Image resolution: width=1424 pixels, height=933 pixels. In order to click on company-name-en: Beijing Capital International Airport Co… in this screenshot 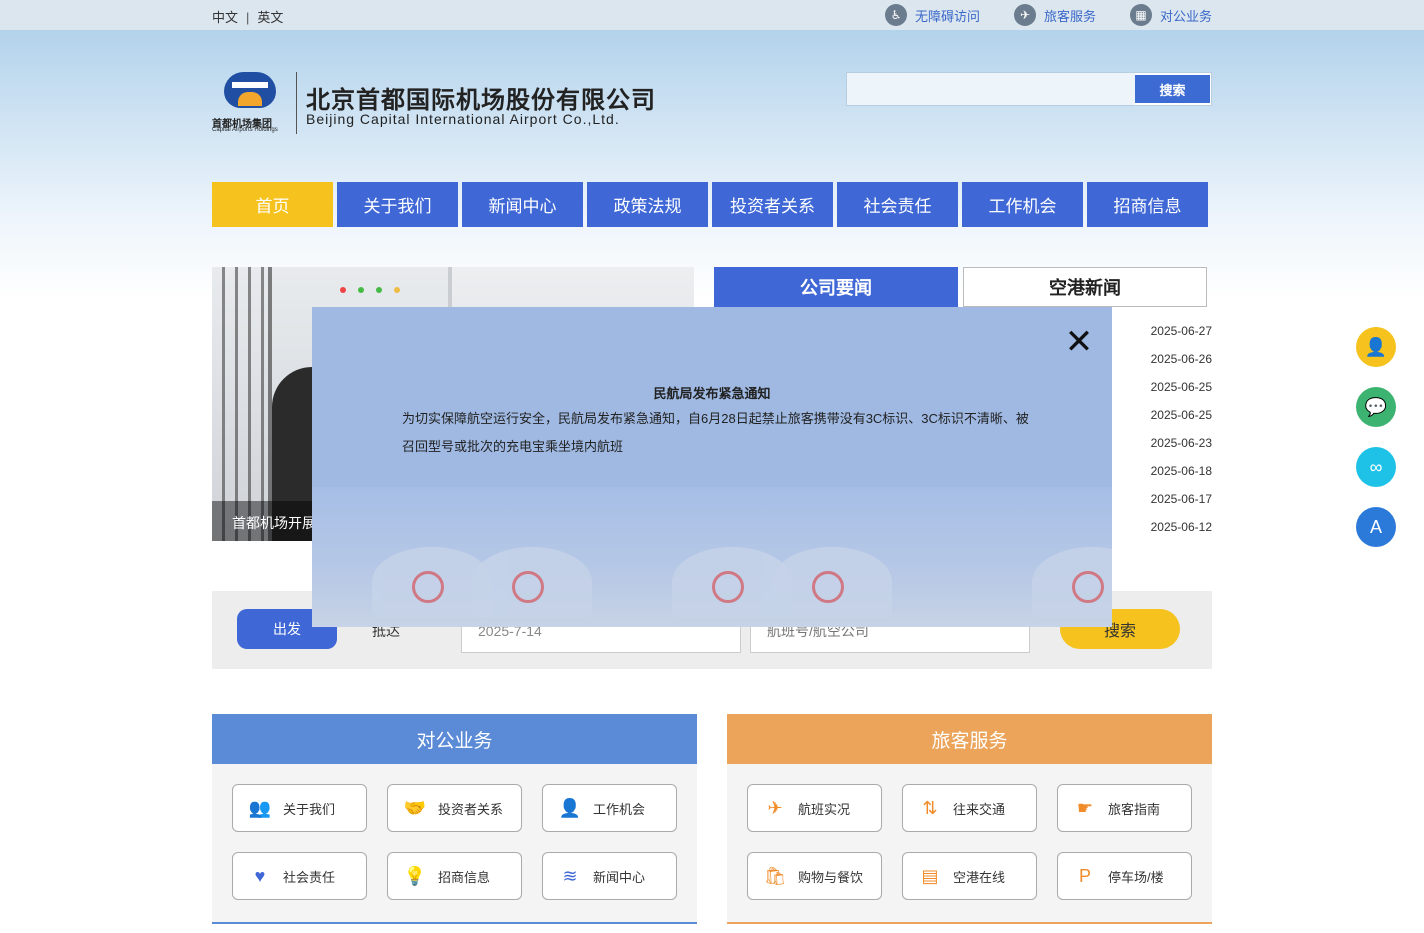, I will do `click(463, 119)`.